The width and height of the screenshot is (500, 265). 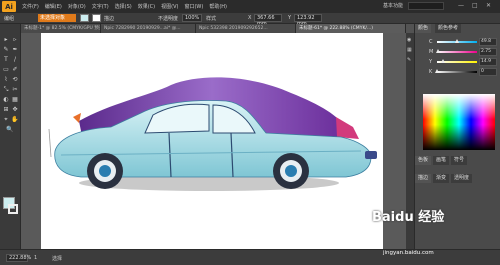 I want to click on tab-swatches: 色板, so click(x=423, y=160).